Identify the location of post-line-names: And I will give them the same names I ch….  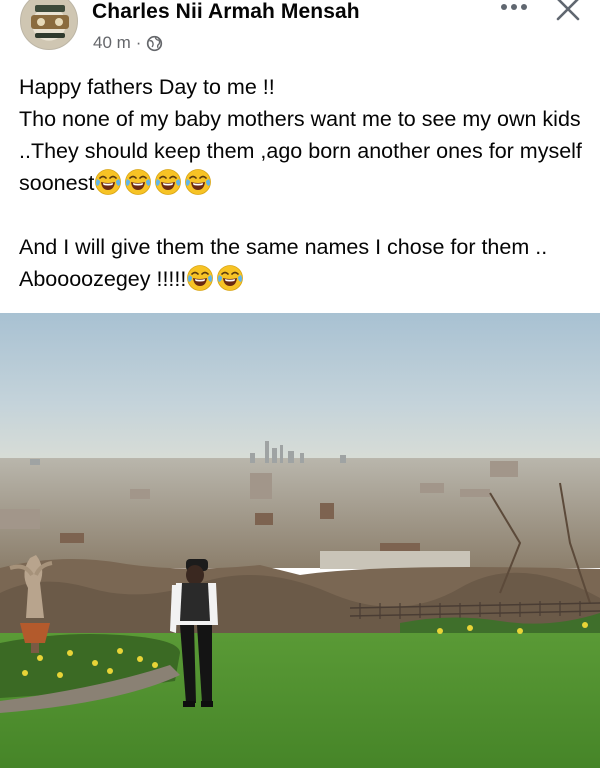
(304, 263).